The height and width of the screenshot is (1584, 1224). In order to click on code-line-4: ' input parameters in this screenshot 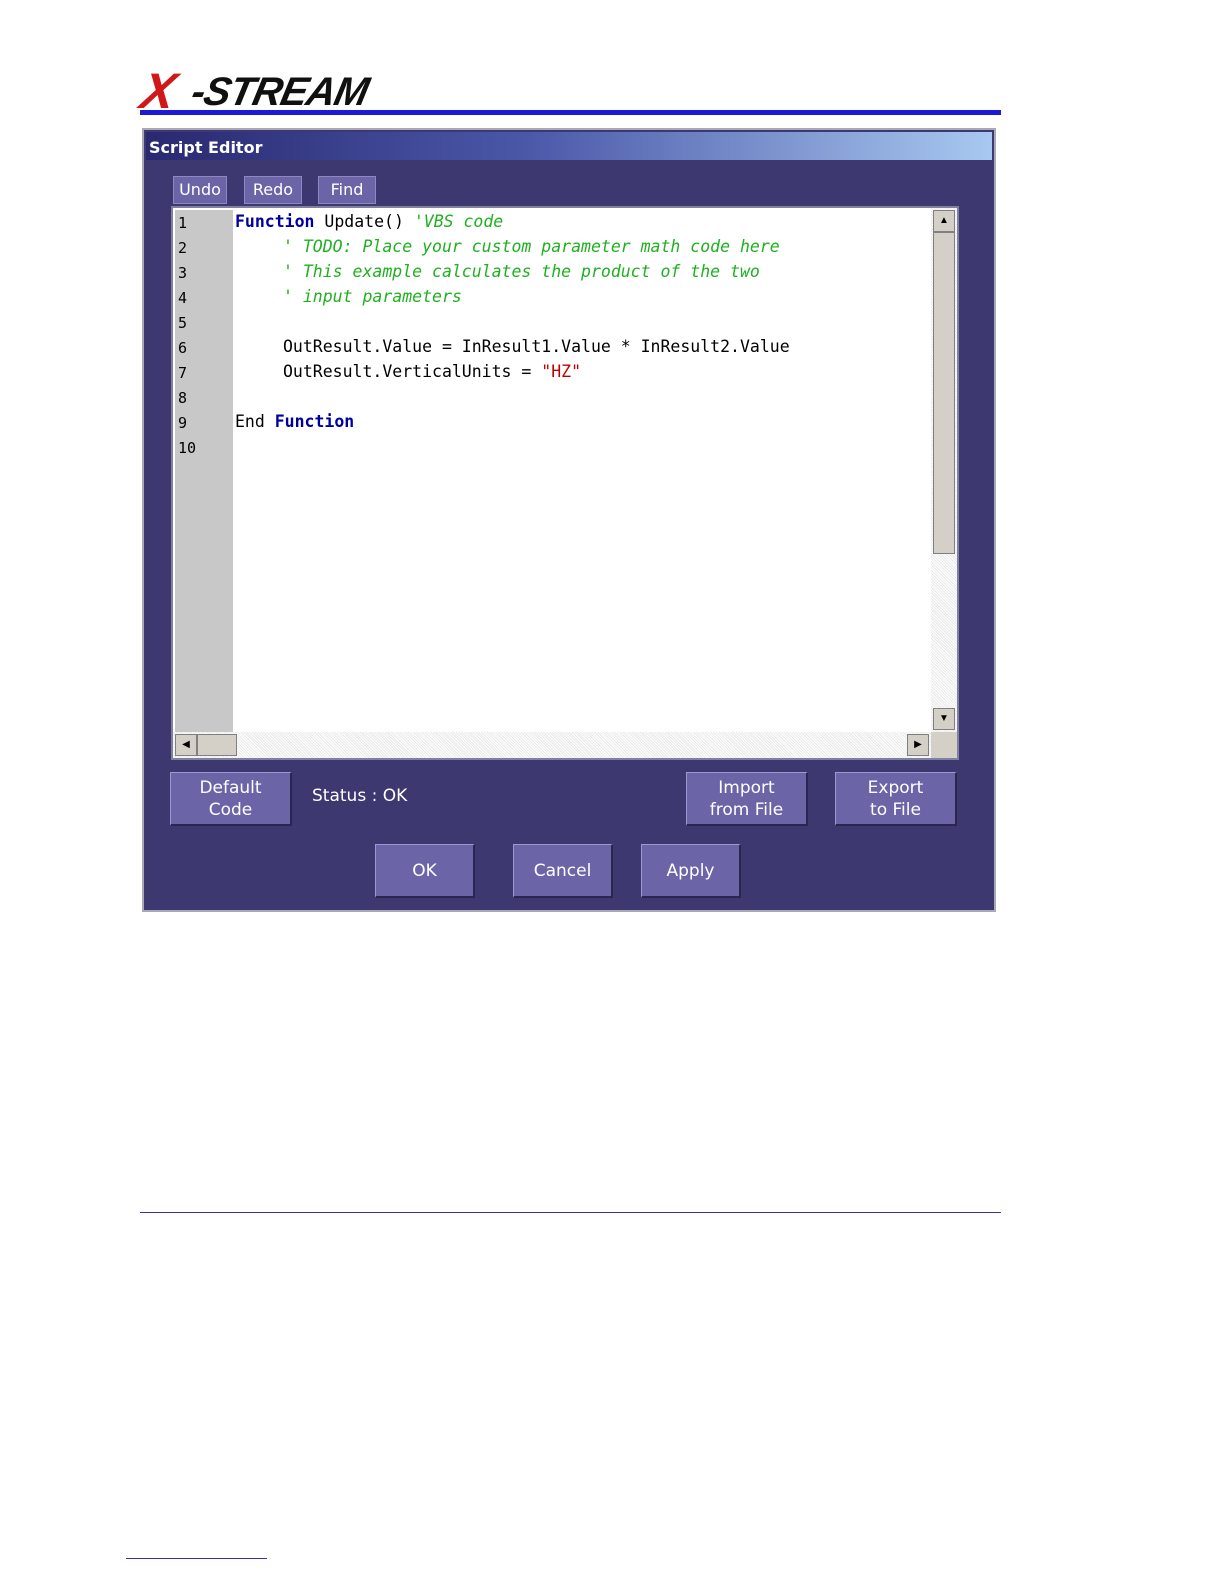, I will do `click(372, 296)`.